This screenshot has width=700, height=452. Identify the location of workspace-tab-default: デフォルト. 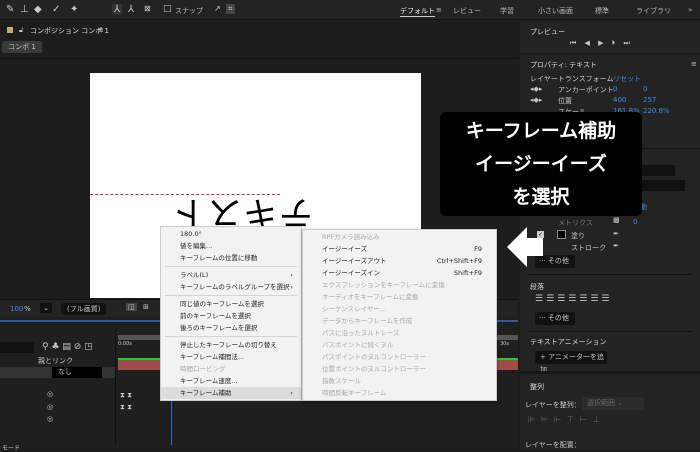
(417, 11).